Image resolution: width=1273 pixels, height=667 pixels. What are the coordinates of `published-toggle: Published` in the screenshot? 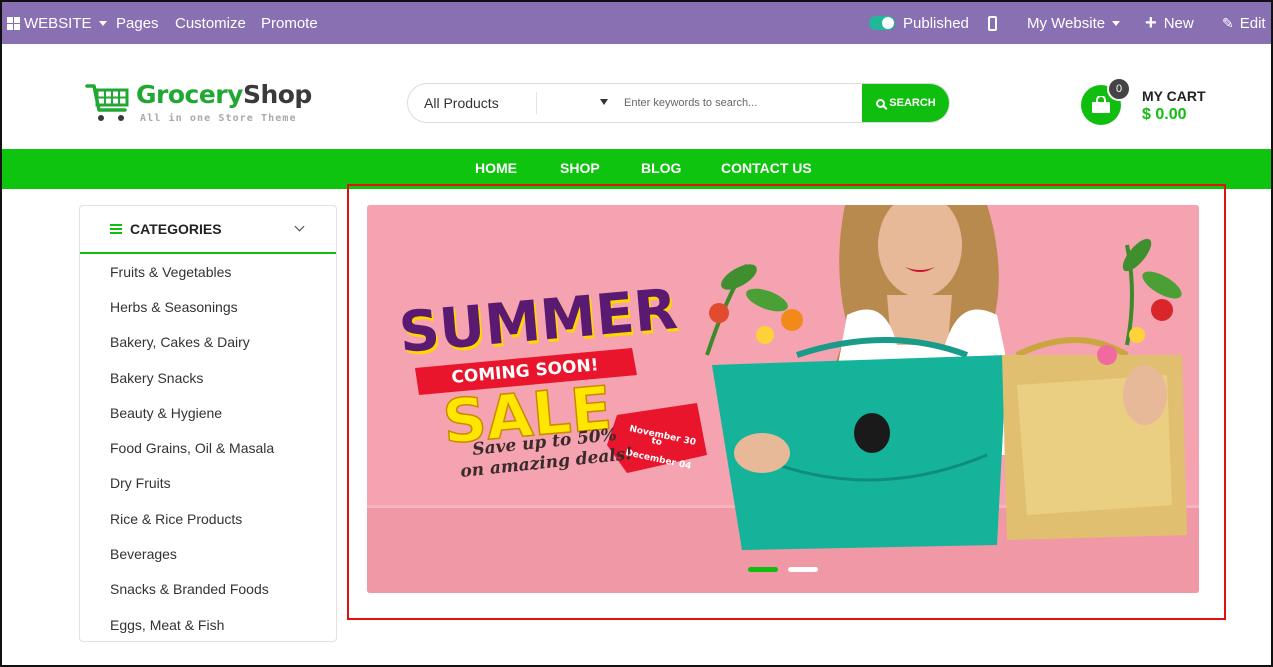 It's located at (919, 23).